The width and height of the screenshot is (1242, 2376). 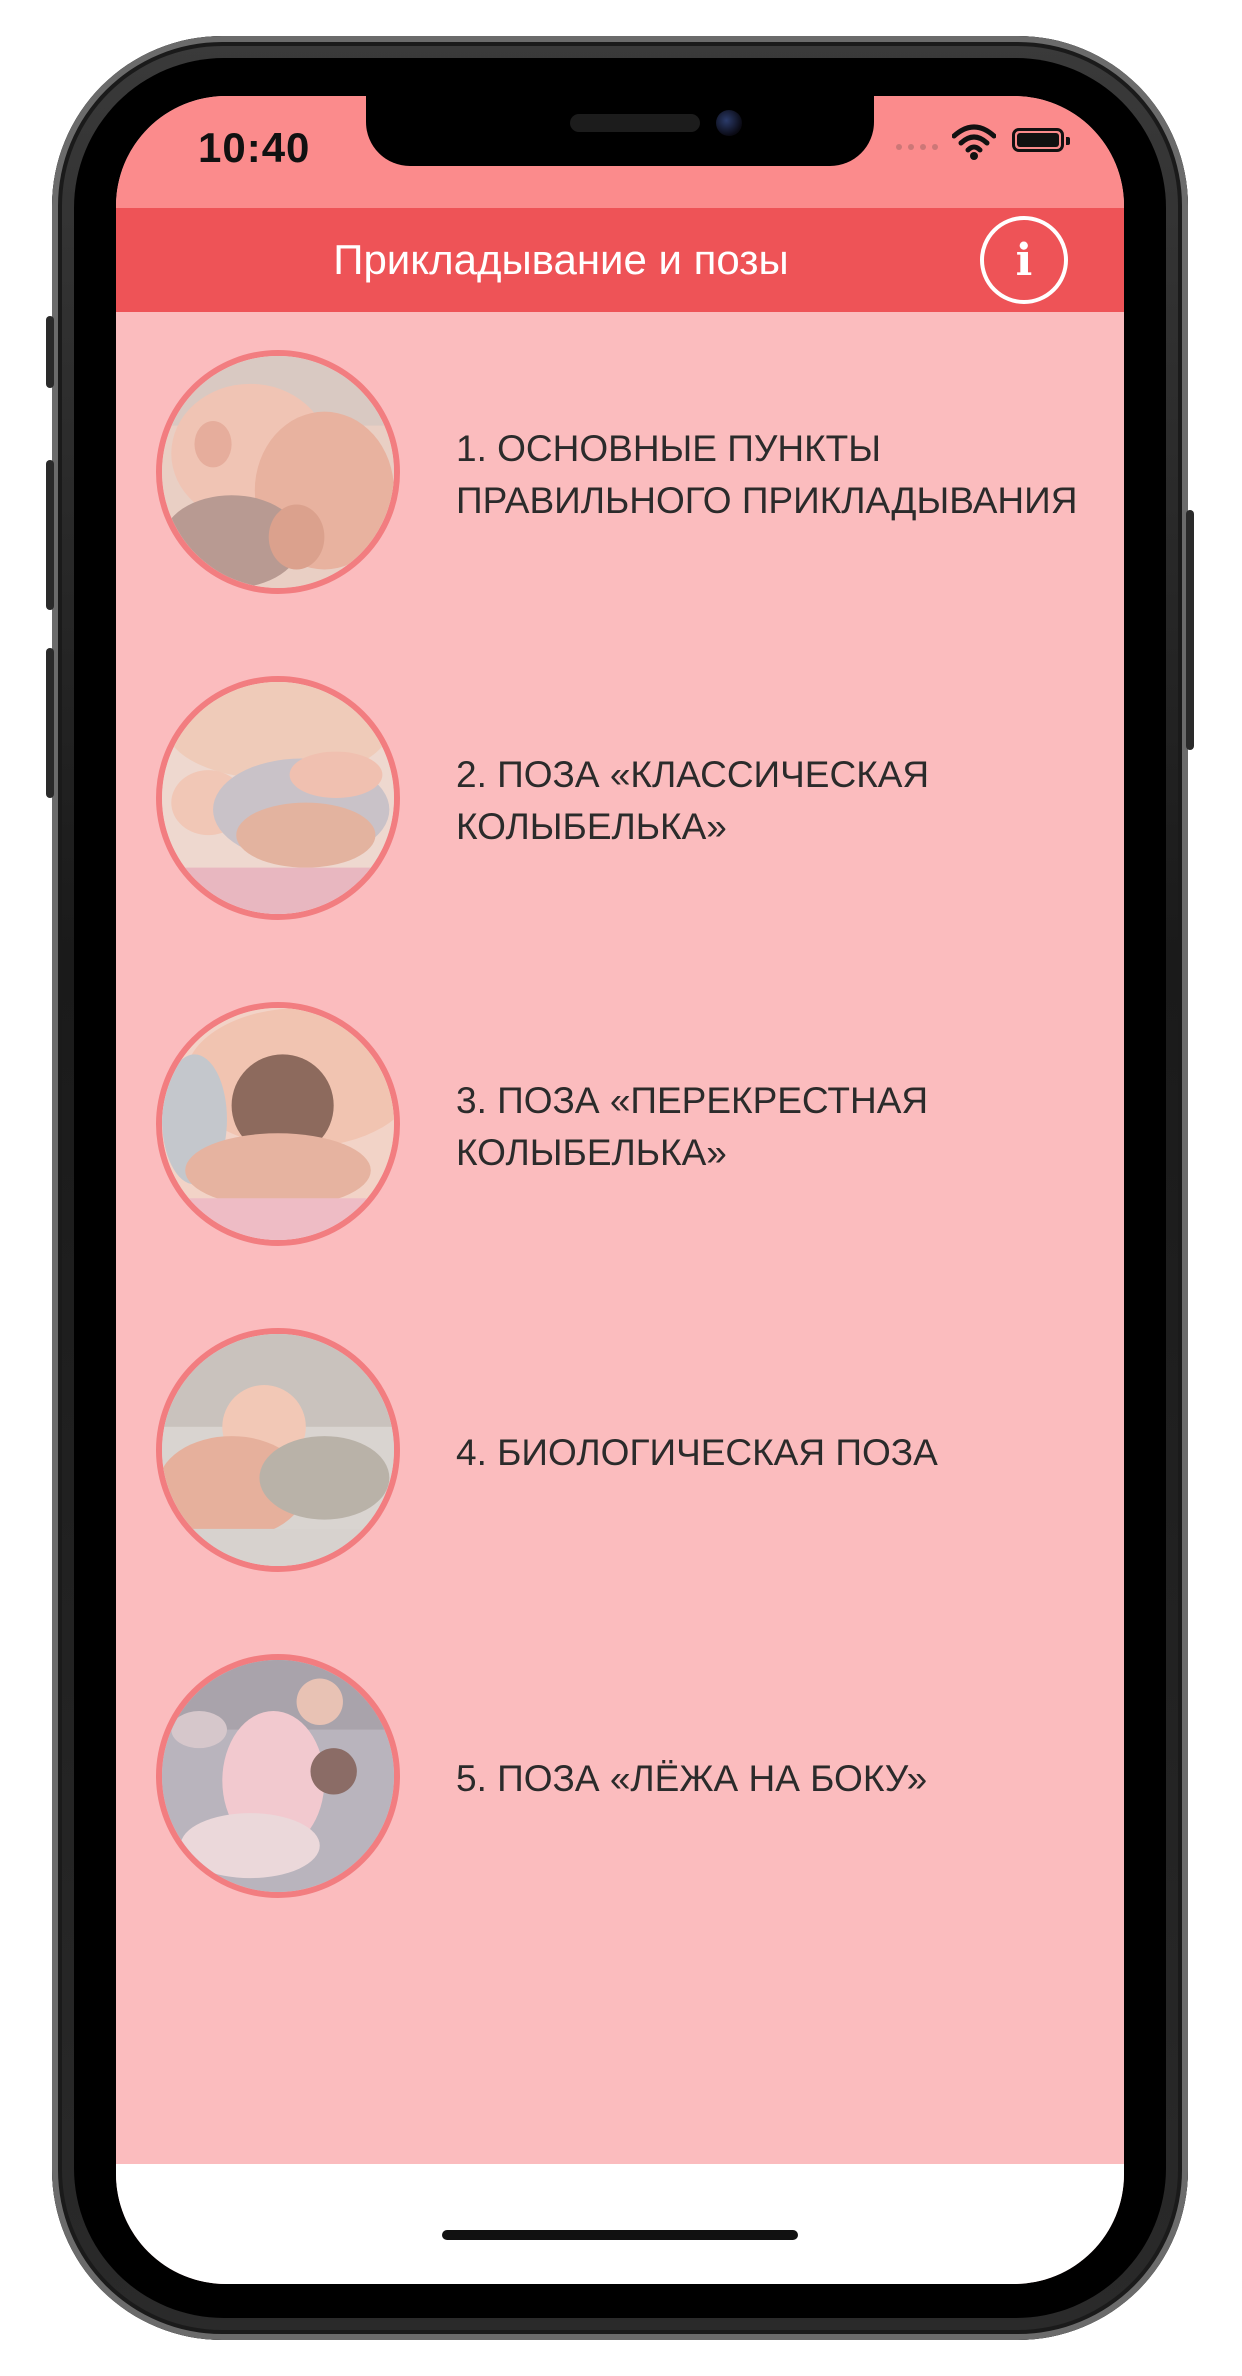 What do you see at coordinates (1190, 630) in the screenshot?
I see `power-button` at bounding box center [1190, 630].